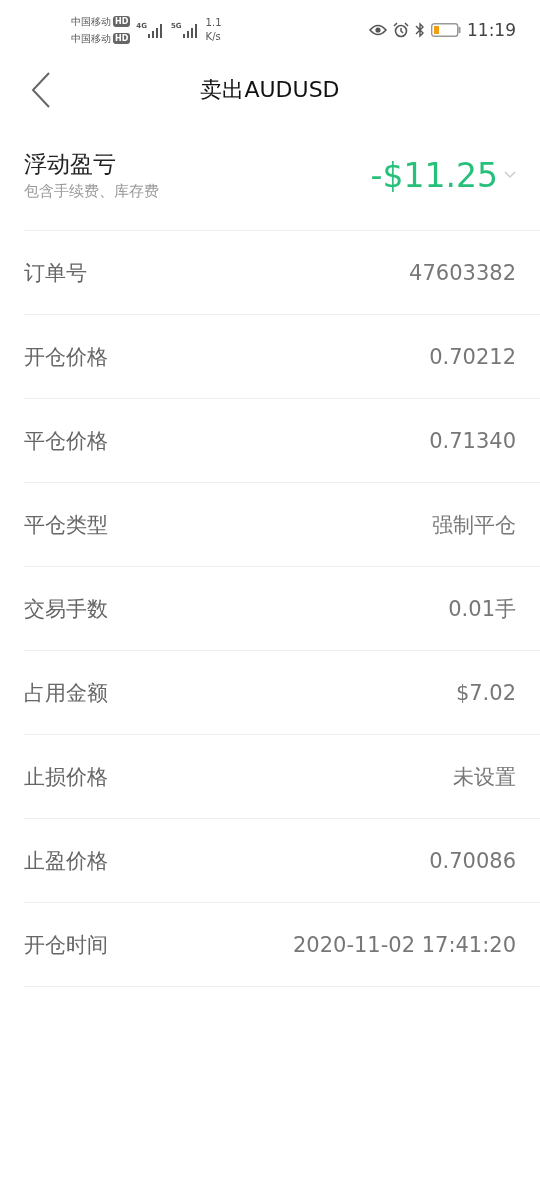 The height and width of the screenshot is (1200, 540). Describe the element at coordinates (55, 273) in the screenshot. I see `field-label: 订单号` at that location.